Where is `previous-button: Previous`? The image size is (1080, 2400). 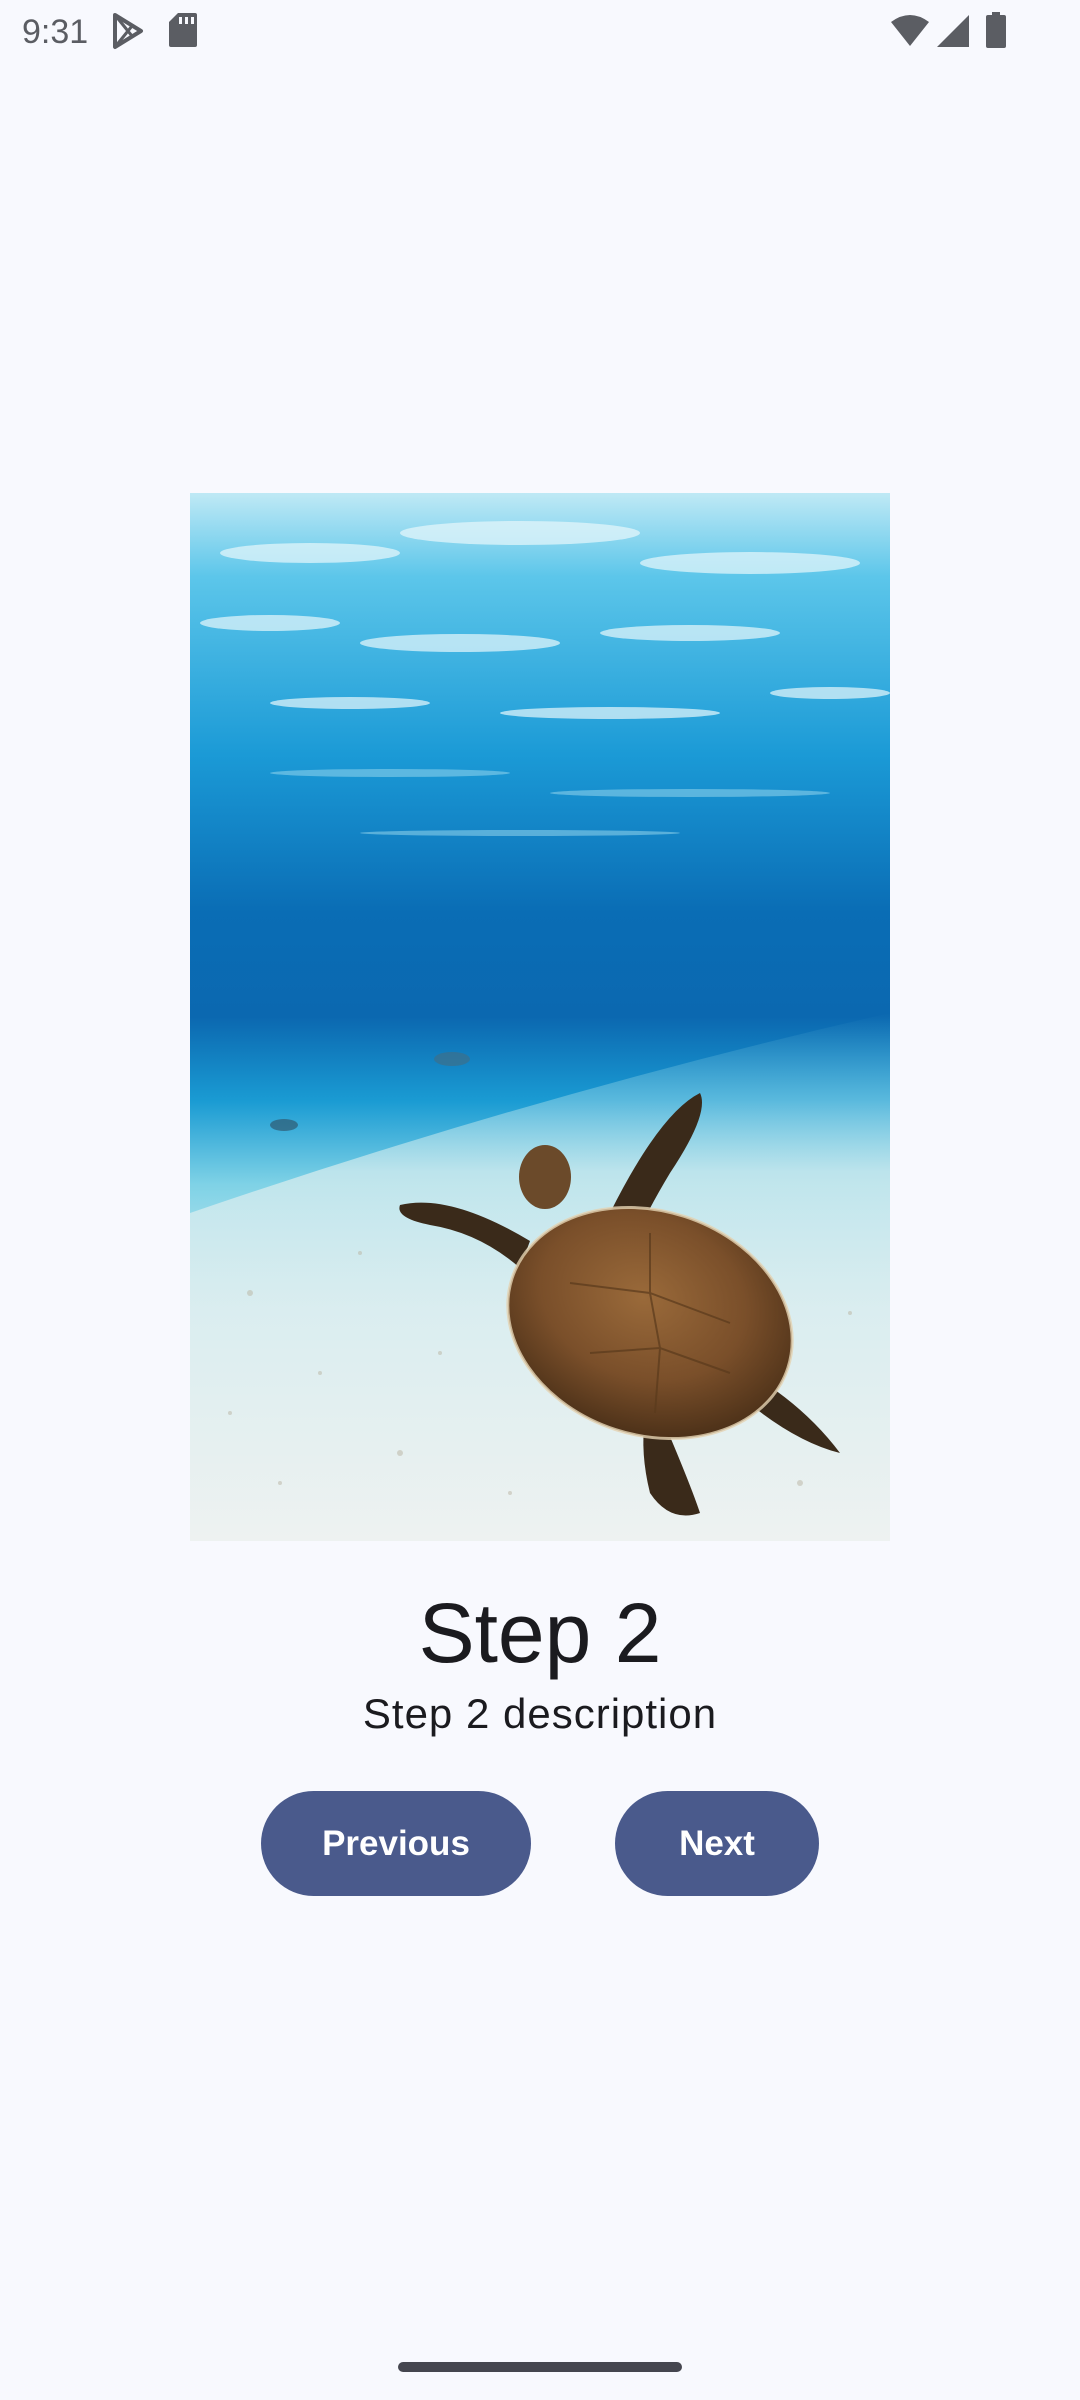
previous-button: Previous is located at coordinates (396, 1843).